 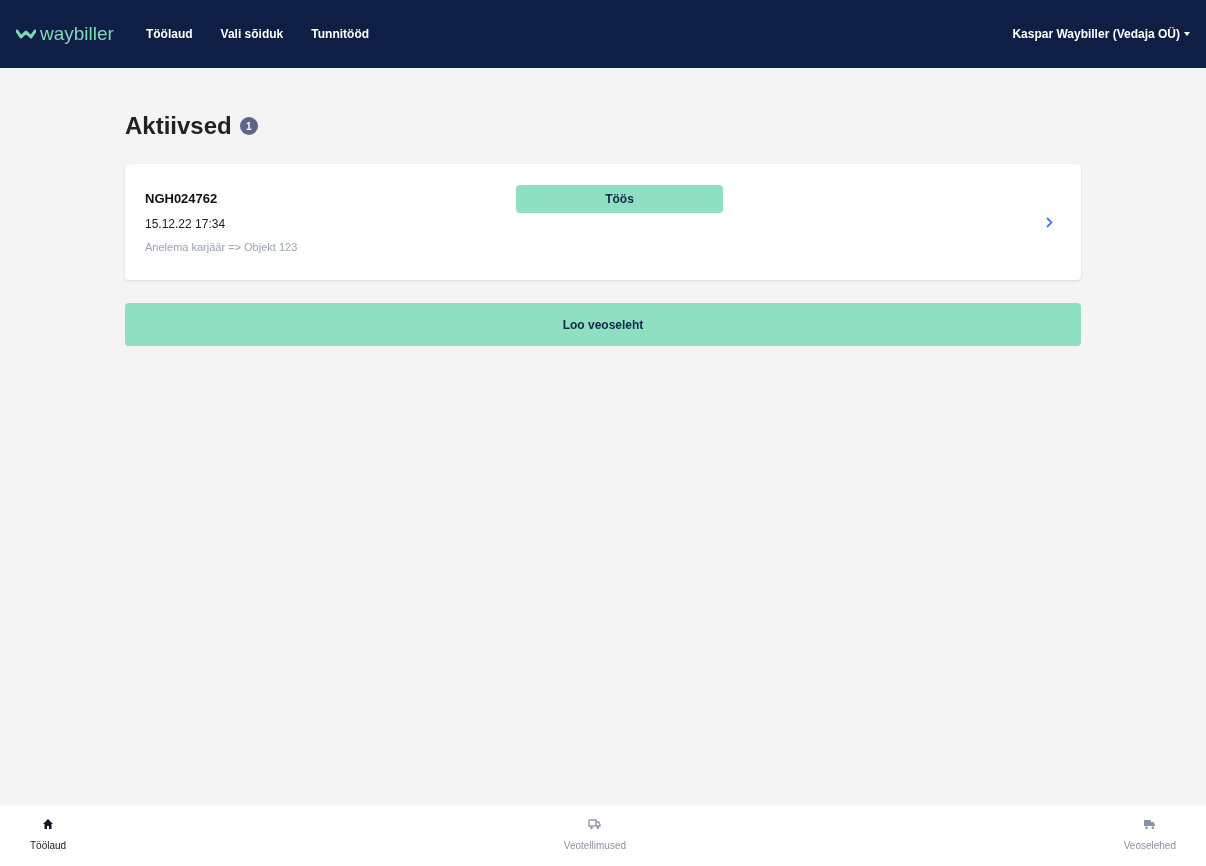 I want to click on nav-link: Töölaud, so click(x=169, y=34).